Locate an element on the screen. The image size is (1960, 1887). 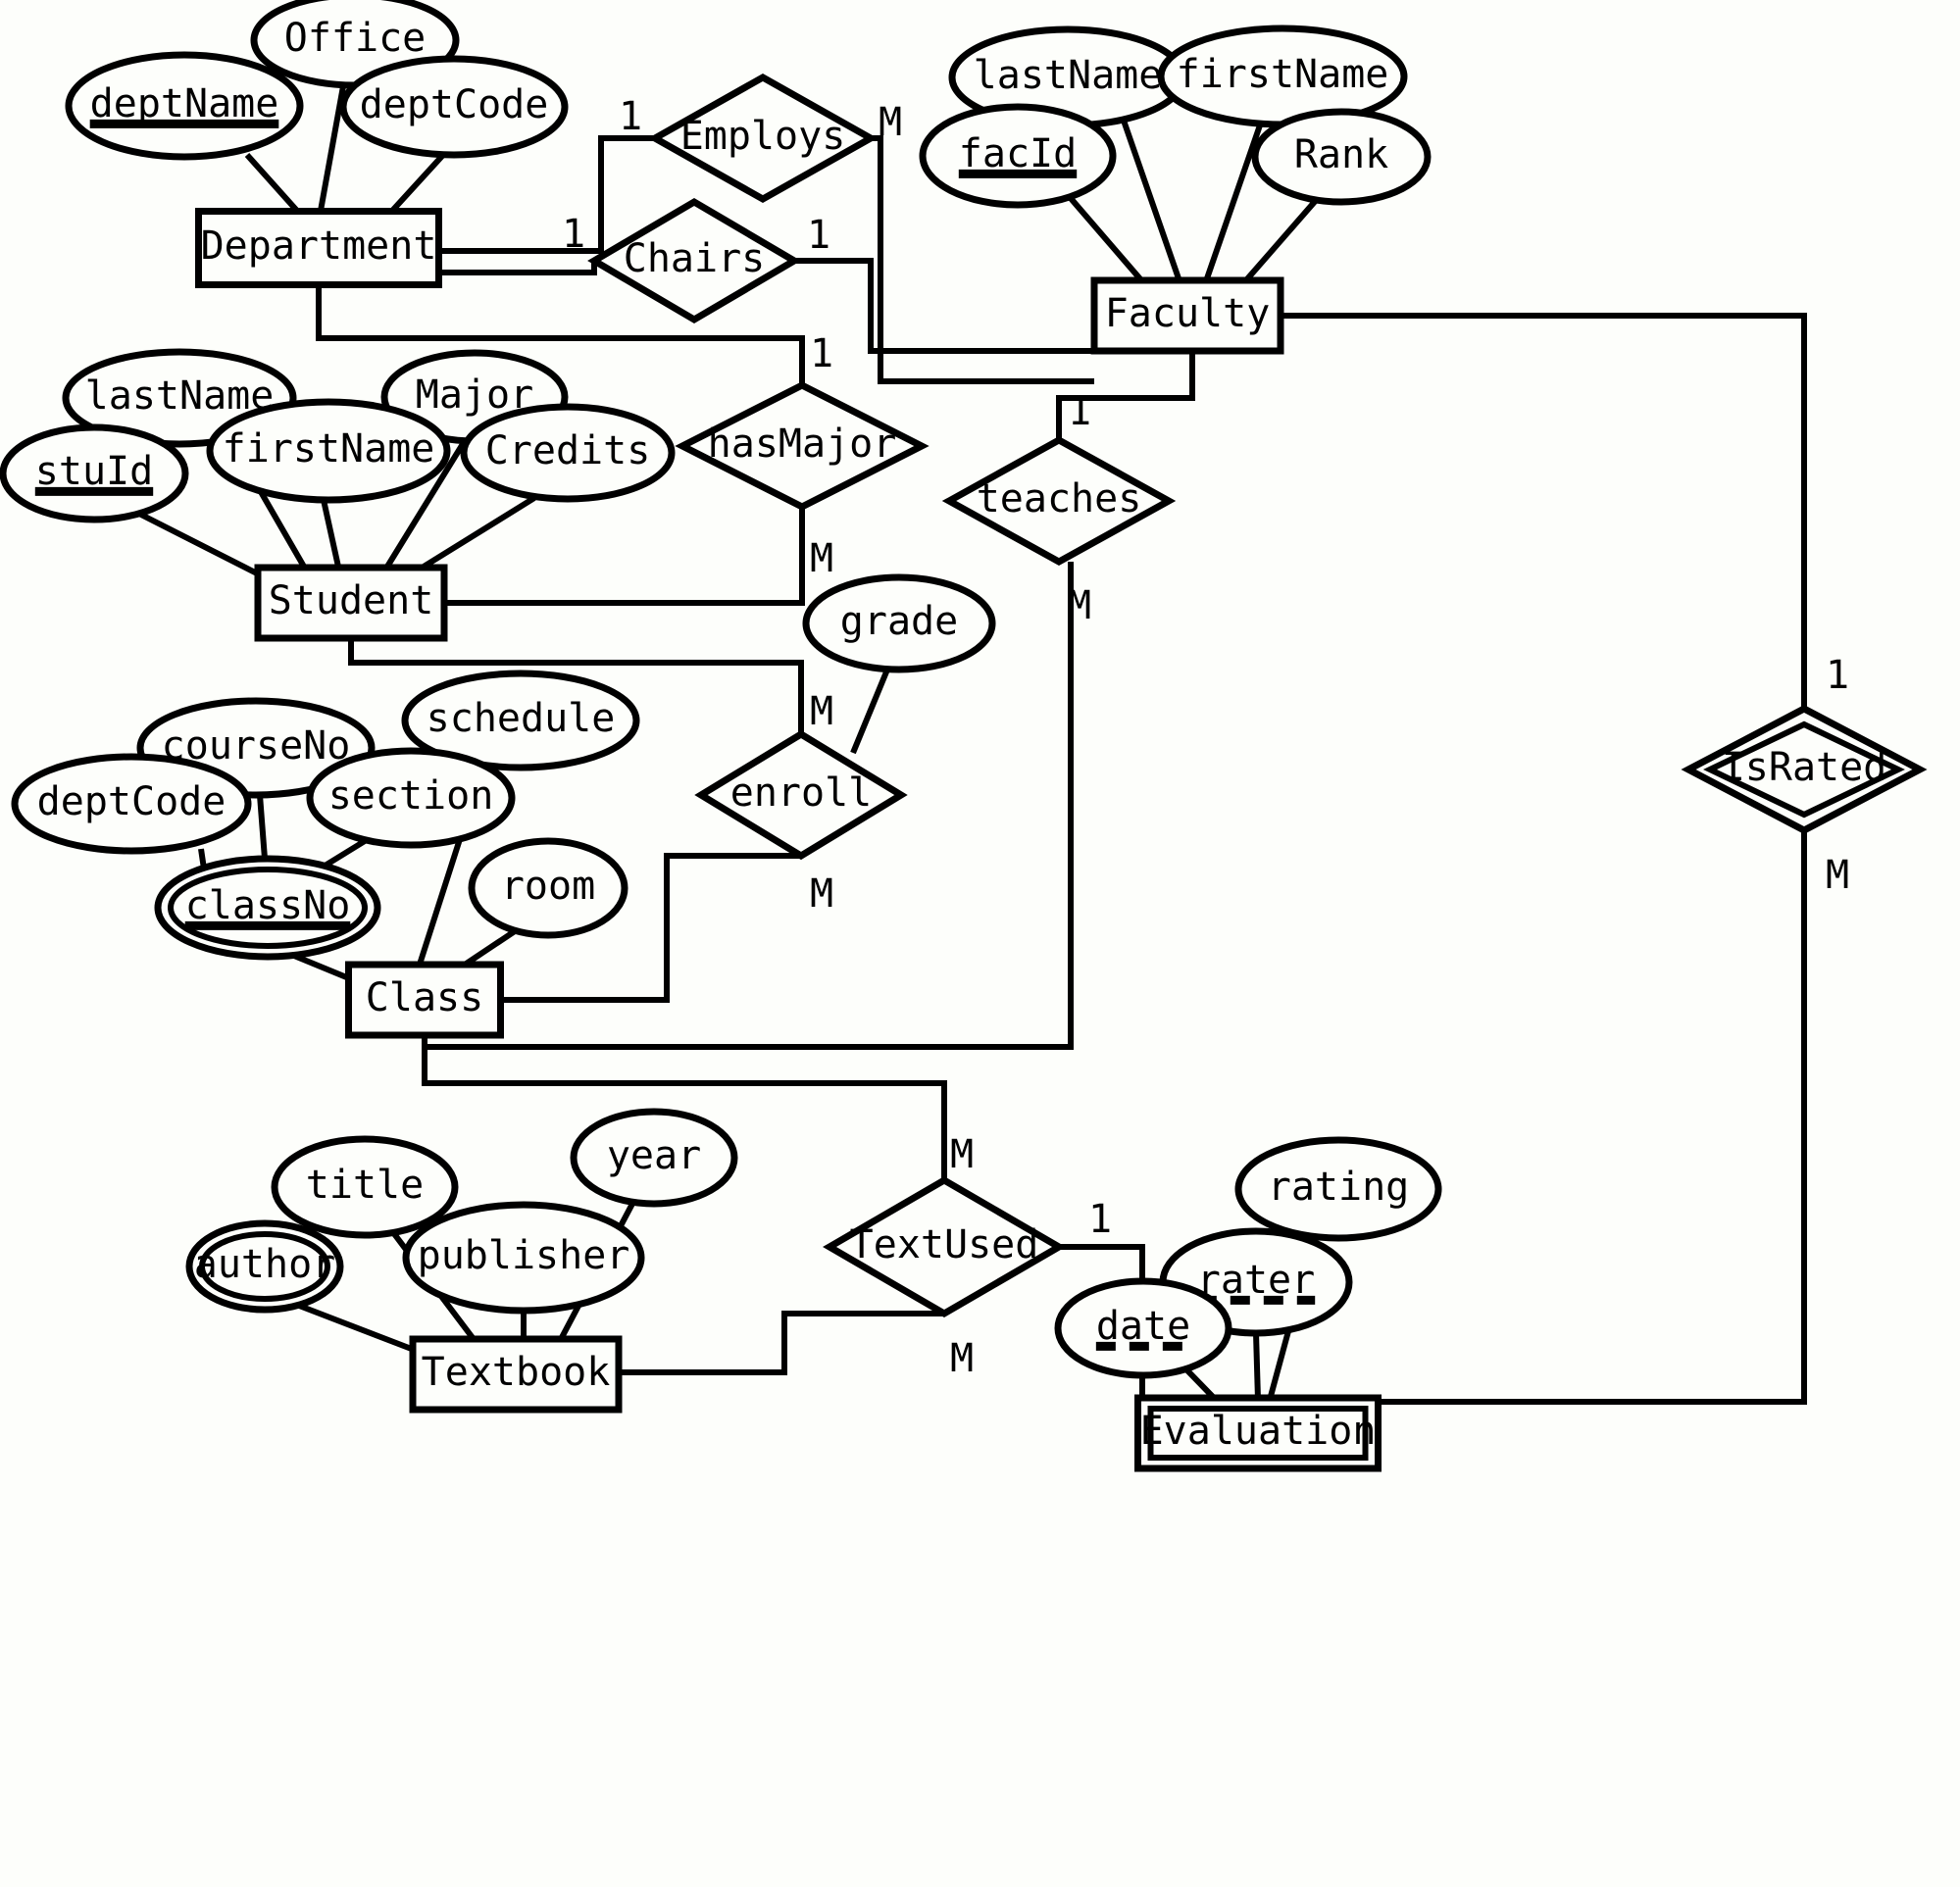
edge-dept-deptcode is located at coordinates (417, 183).